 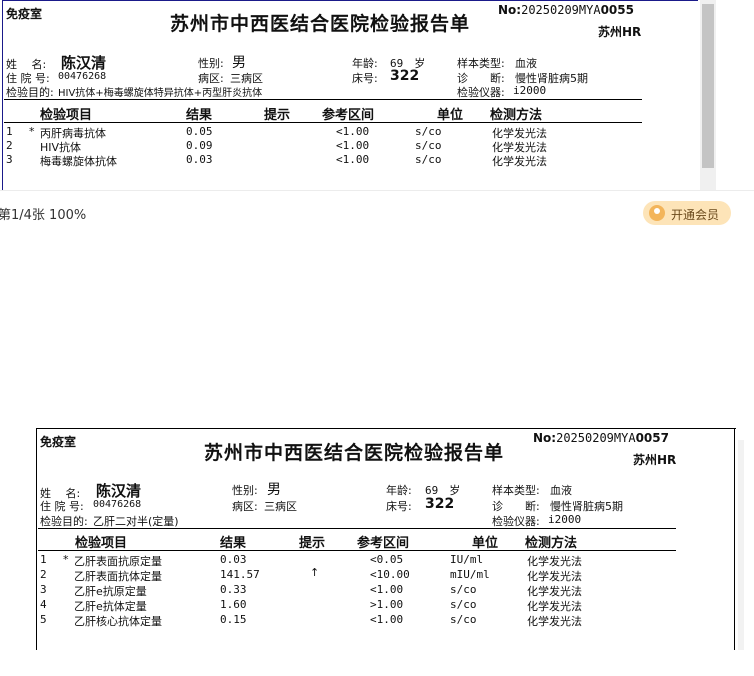 What do you see at coordinates (323, 99) in the screenshot?
I see `header-top-rule` at bounding box center [323, 99].